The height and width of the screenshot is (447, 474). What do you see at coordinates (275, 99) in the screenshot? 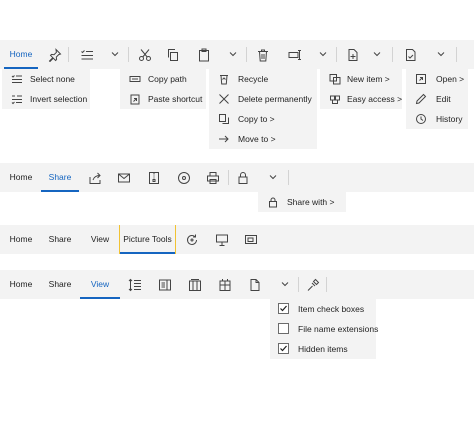
I see `menu-item-label: Delete permanently` at bounding box center [275, 99].